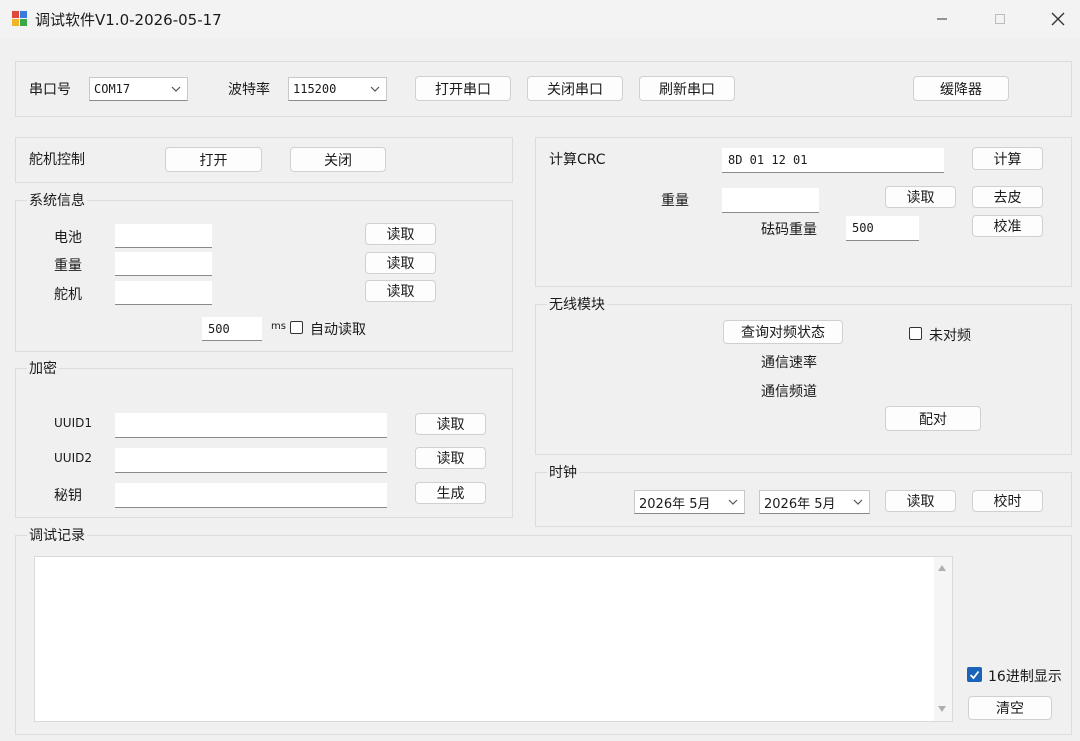  What do you see at coordinates (57, 200) in the screenshot?
I see `system-info-legend: 系统信息` at bounding box center [57, 200].